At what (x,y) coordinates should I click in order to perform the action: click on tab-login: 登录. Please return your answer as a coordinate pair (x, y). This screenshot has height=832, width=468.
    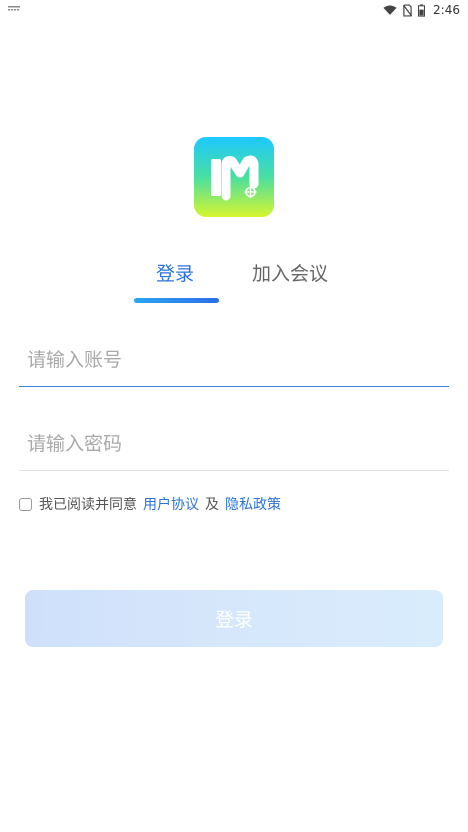
    Looking at the image, I should click on (175, 274).